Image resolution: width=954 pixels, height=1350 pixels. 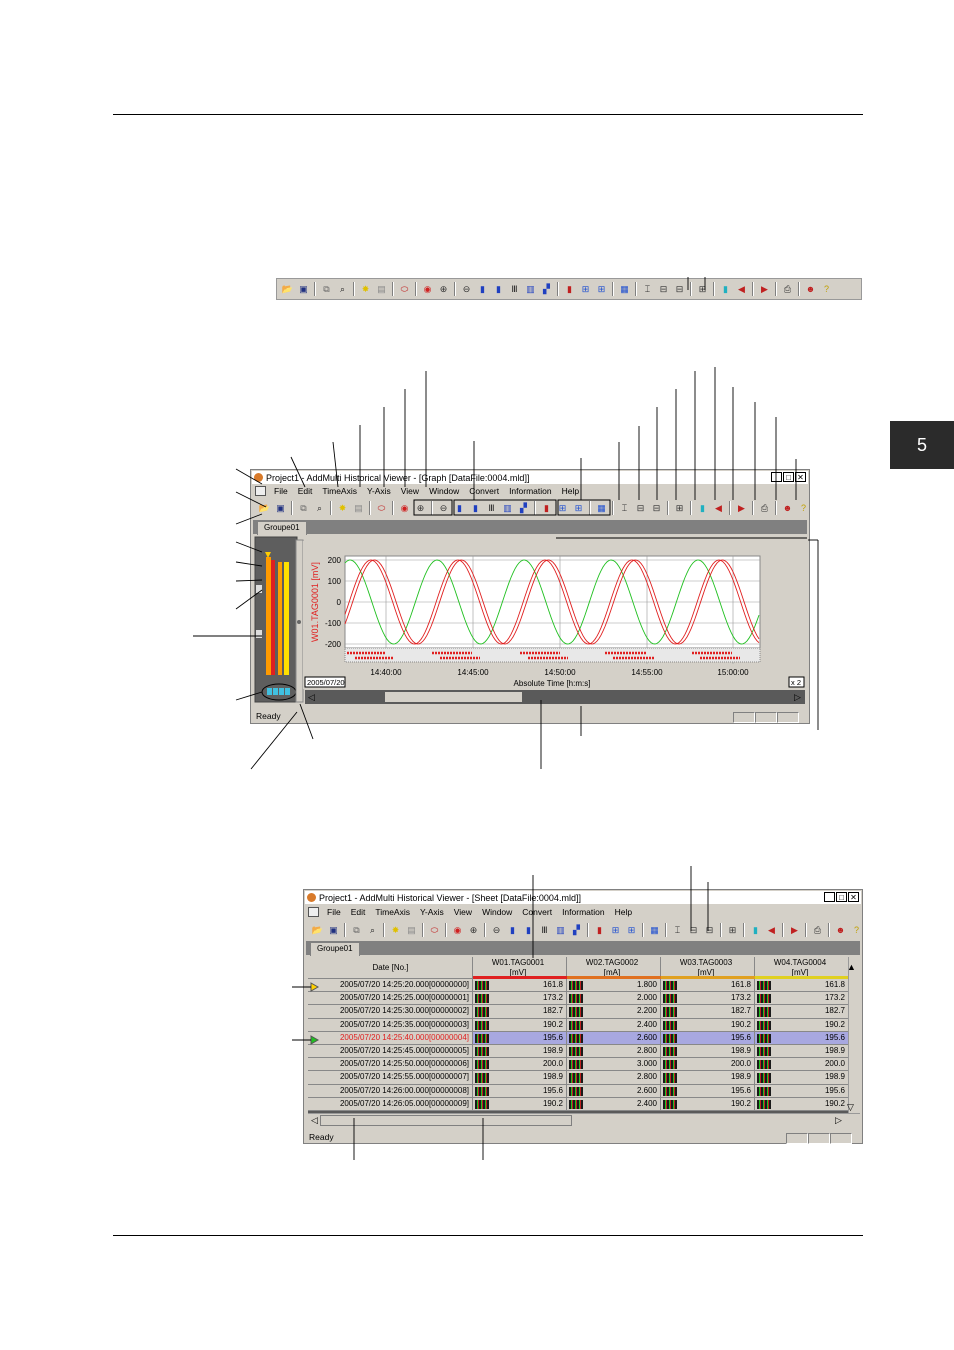 What do you see at coordinates (335, 560) in the screenshot?
I see `y-tick-label: 200` at bounding box center [335, 560].